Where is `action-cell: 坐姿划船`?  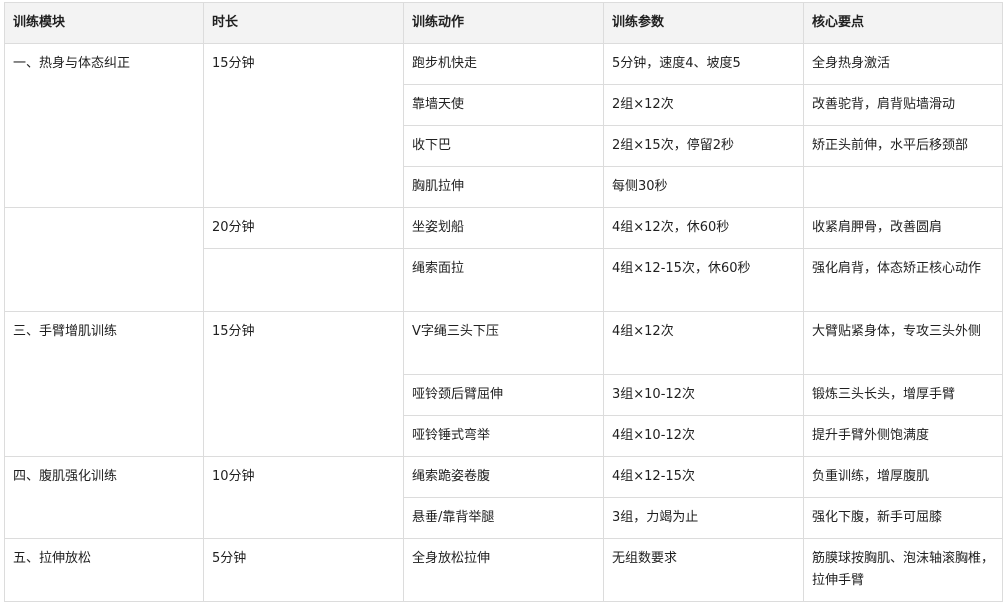
action-cell: 坐姿划船 is located at coordinates (503, 228).